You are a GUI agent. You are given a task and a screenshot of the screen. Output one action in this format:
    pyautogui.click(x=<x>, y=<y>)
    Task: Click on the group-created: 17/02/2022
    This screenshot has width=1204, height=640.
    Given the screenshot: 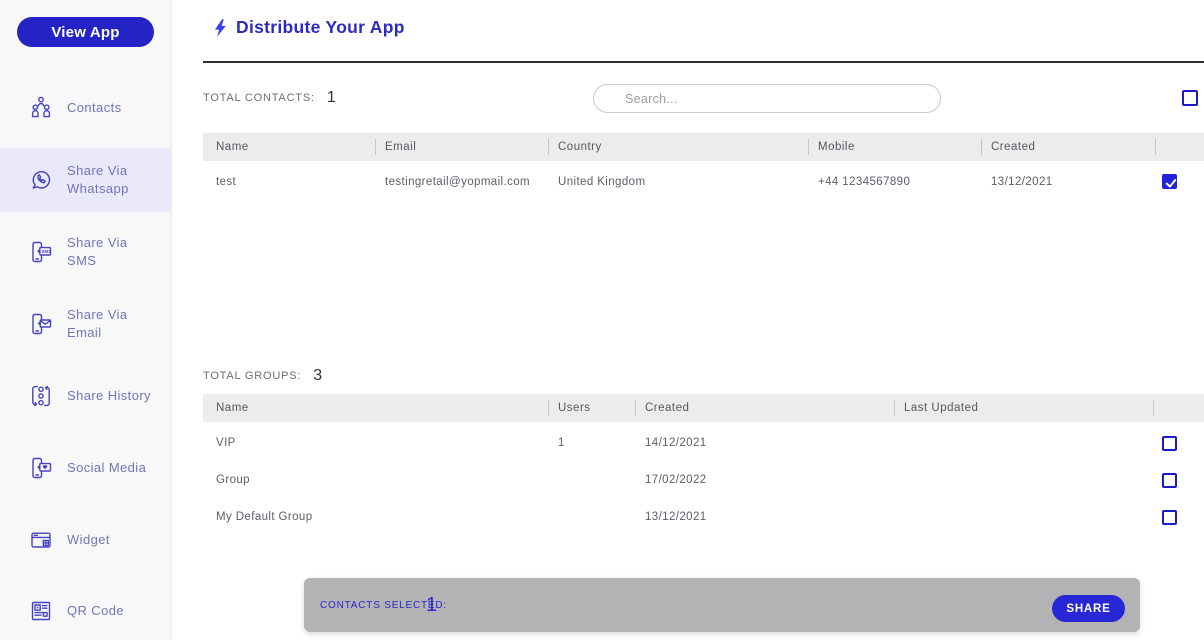 What is the action you would take?
    pyautogui.click(x=676, y=480)
    